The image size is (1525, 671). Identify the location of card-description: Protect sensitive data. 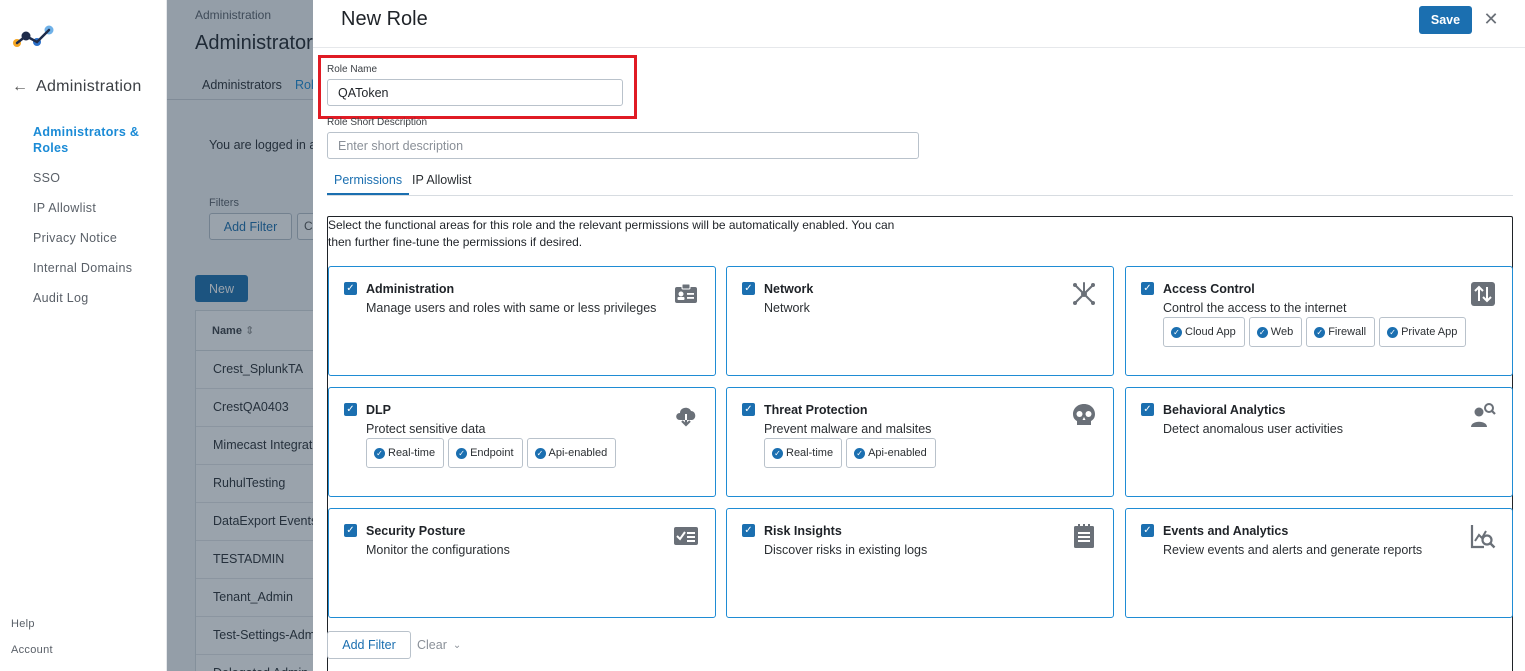
(426, 429).